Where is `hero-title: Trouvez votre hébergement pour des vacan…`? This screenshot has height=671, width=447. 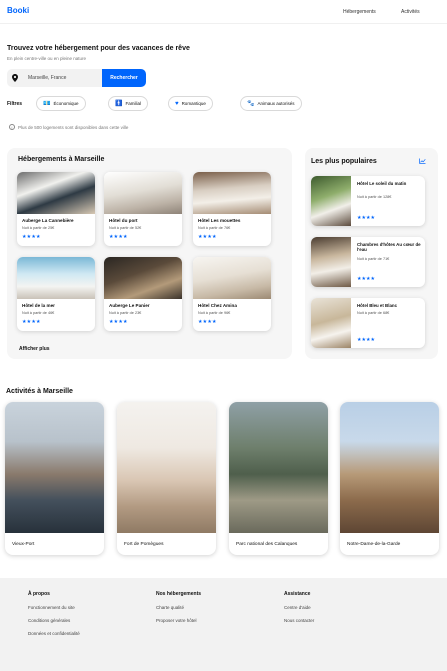
hero-title: Trouvez votre hébergement pour des vacan… is located at coordinates (98, 48).